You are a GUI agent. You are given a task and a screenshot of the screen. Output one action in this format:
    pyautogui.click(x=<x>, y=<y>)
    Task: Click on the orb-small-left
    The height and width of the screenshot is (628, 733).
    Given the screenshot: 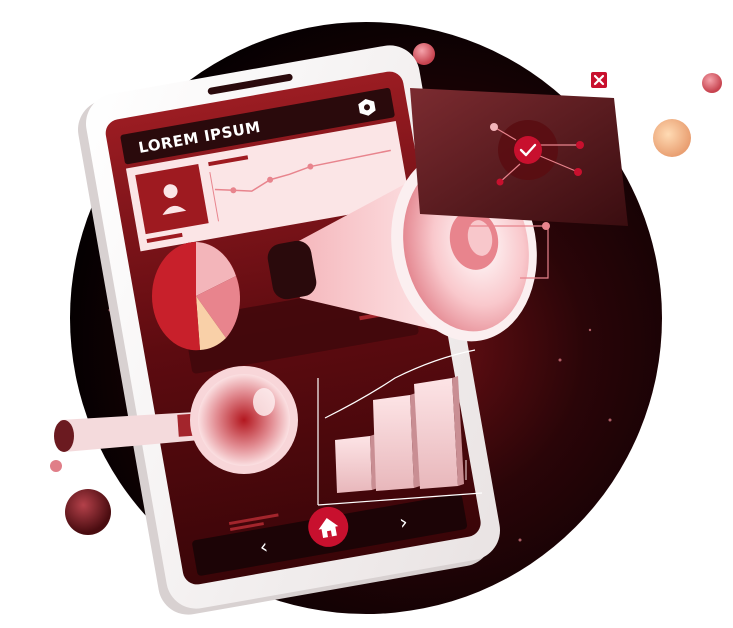 What is the action you would take?
    pyautogui.click(x=56, y=466)
    